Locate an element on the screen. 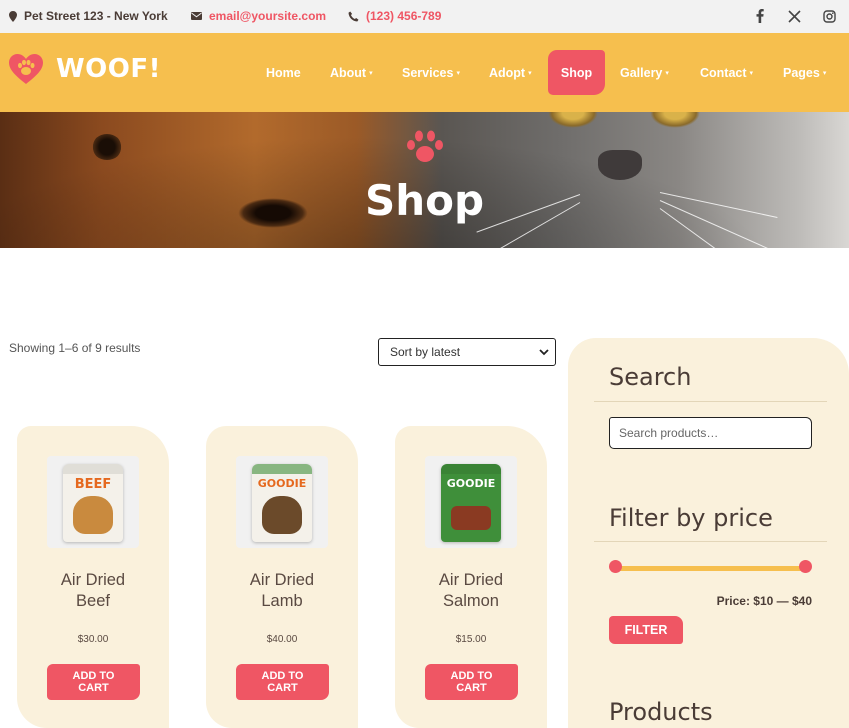 This screenshot has width=849, height=728. nav-pages-label: Pages is located at coordinates (801, 73).